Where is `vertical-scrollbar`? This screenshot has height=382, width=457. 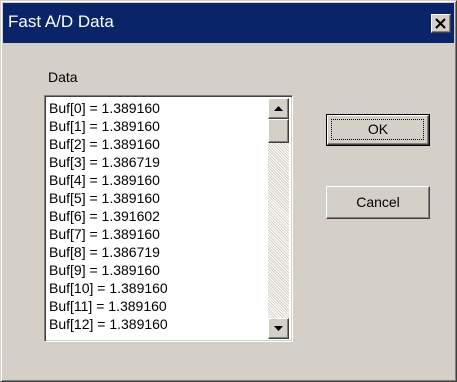 vertical-scrollbar is located at coordinates (278, 218).